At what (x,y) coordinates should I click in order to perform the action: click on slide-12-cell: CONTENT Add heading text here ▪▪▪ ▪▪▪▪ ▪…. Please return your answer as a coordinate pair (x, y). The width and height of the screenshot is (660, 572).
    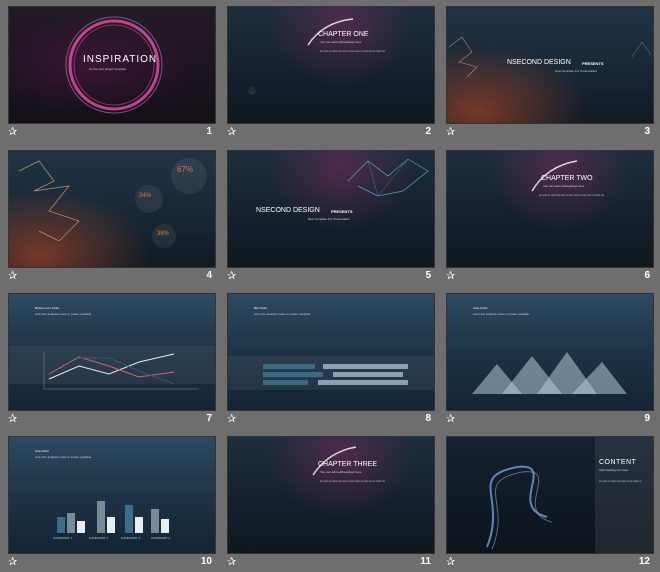
    Looking at the image, I should click on (551, 504).